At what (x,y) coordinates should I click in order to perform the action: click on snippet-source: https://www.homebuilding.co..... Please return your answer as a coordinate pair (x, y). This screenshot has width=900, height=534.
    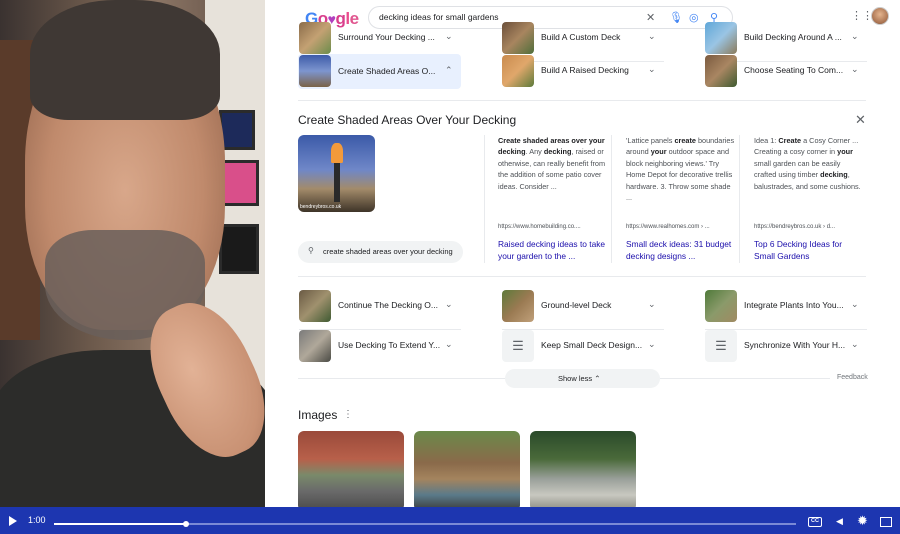
    Looking at the image, I should click on (539, 227).